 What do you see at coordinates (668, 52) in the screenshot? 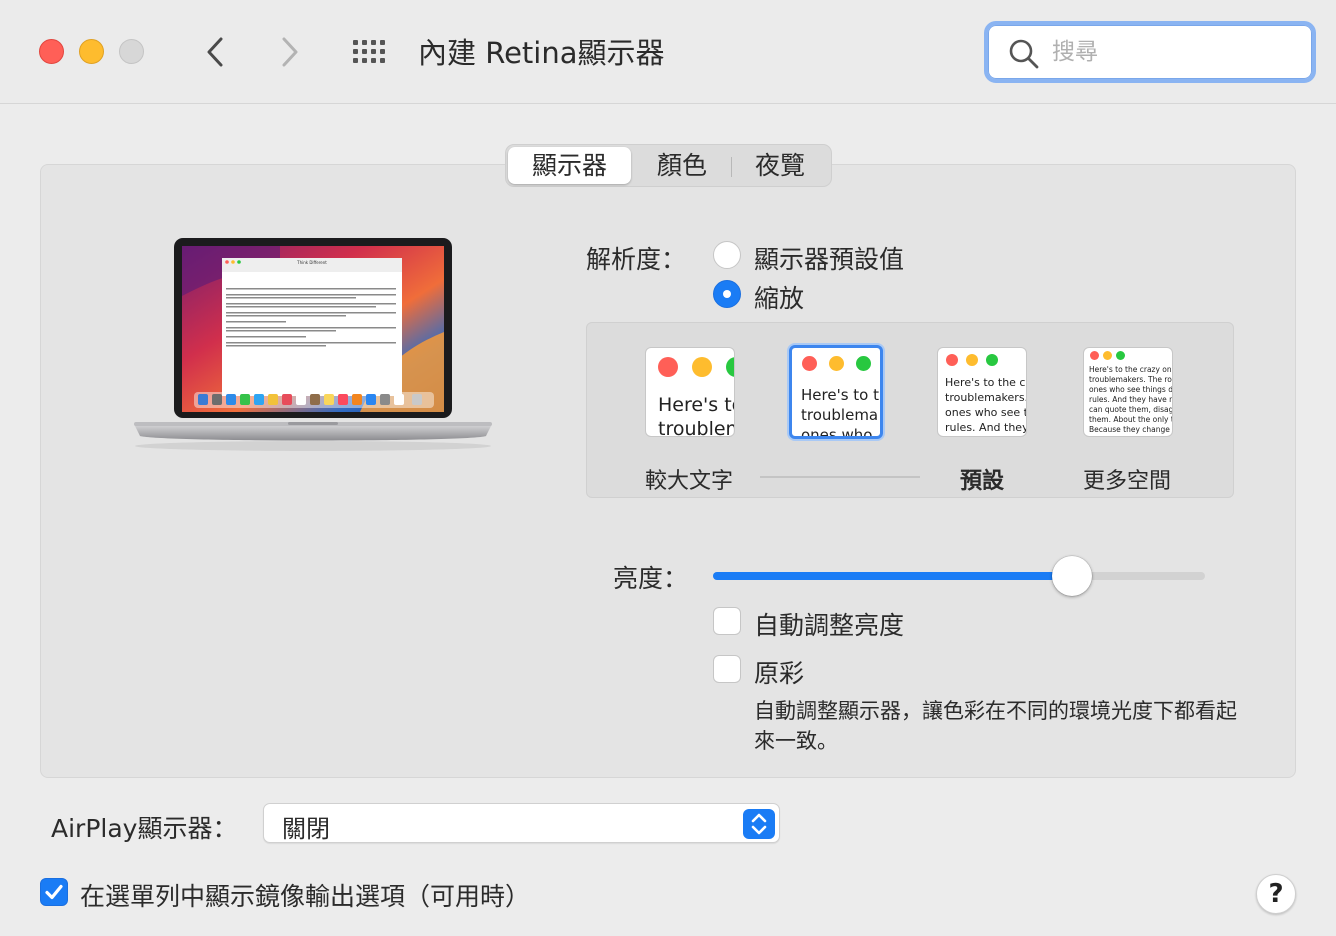
I see `toolbar: 內建 Retina顯示器` at bounding box center [668, 52].